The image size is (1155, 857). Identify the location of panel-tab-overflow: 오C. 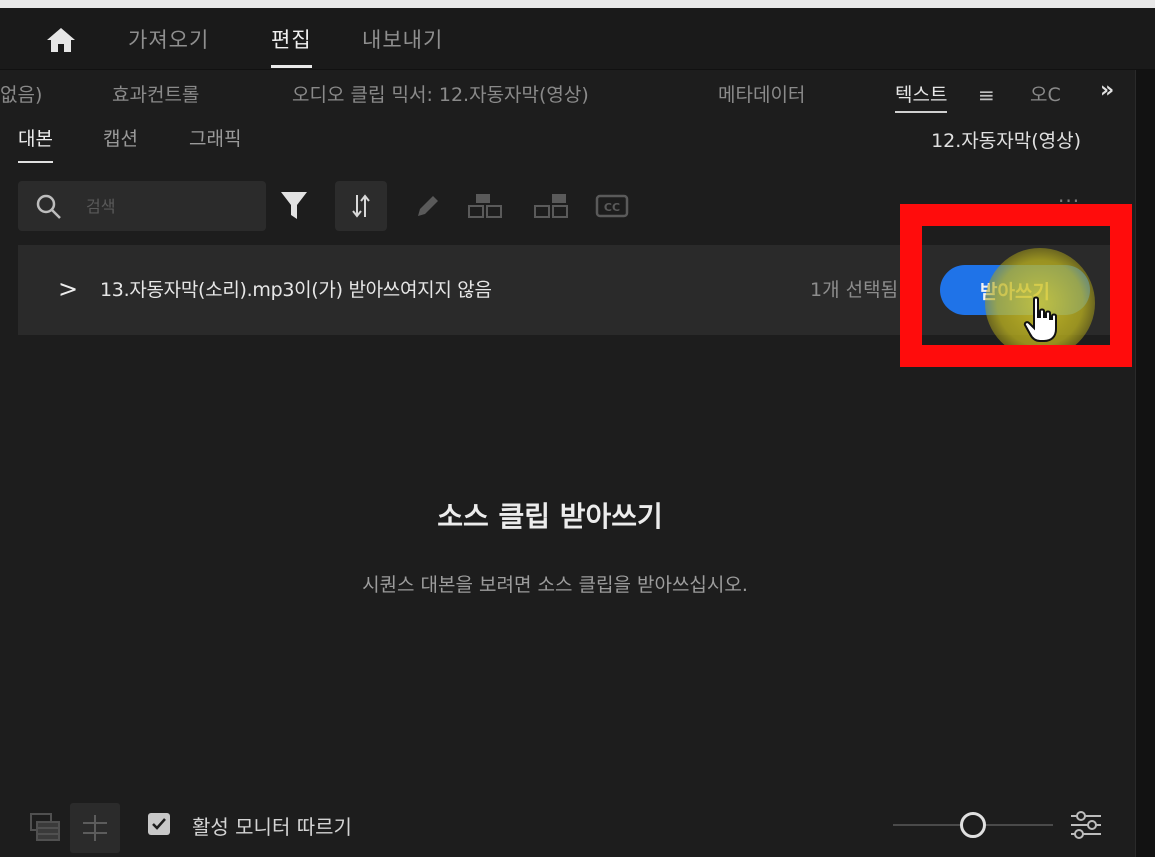
(1045, 93).